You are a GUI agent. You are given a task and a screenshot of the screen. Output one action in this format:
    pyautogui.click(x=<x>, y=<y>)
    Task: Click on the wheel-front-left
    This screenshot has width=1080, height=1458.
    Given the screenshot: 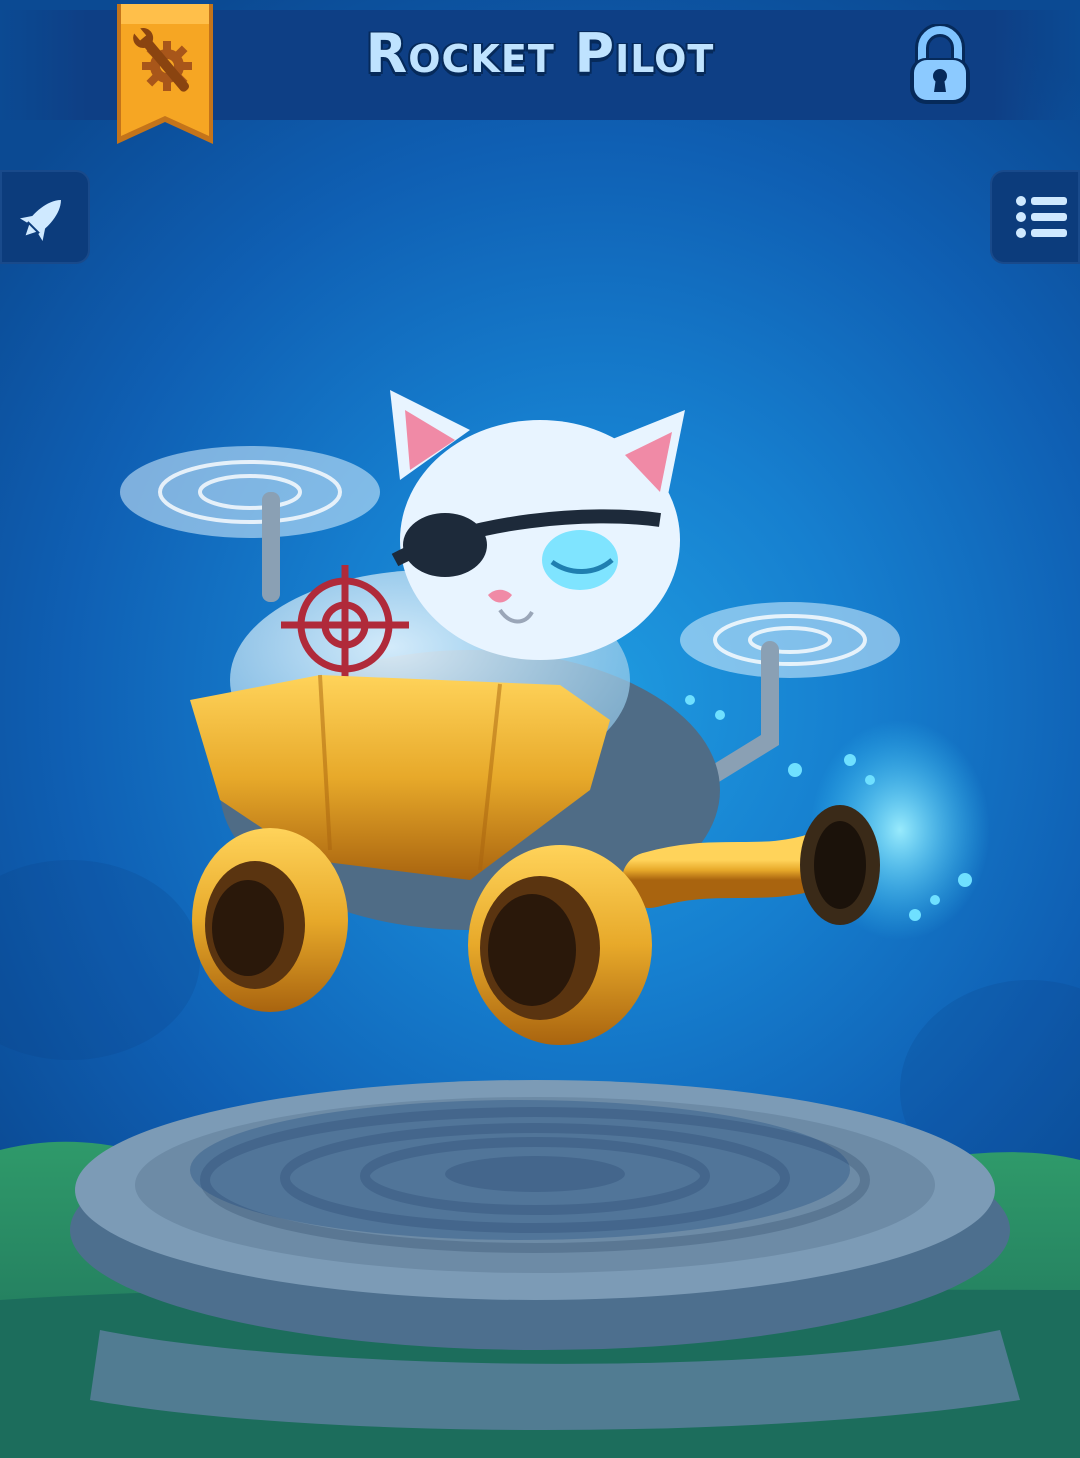 What is the action you would take?
    pyautogui.click(x=270, y=920)
    